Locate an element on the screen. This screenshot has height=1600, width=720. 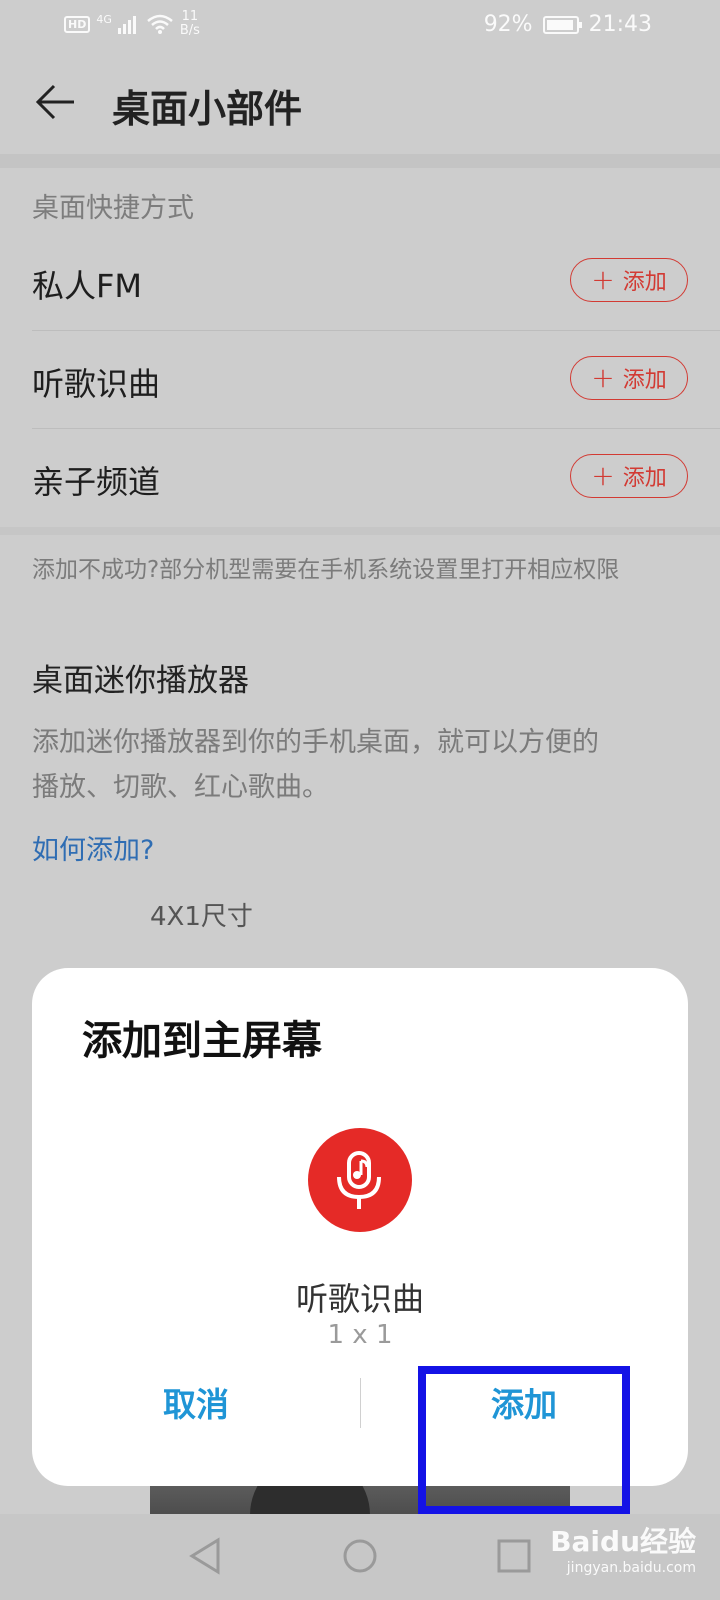
network-speed: 11 B/s is located at coordinates (190, 24).